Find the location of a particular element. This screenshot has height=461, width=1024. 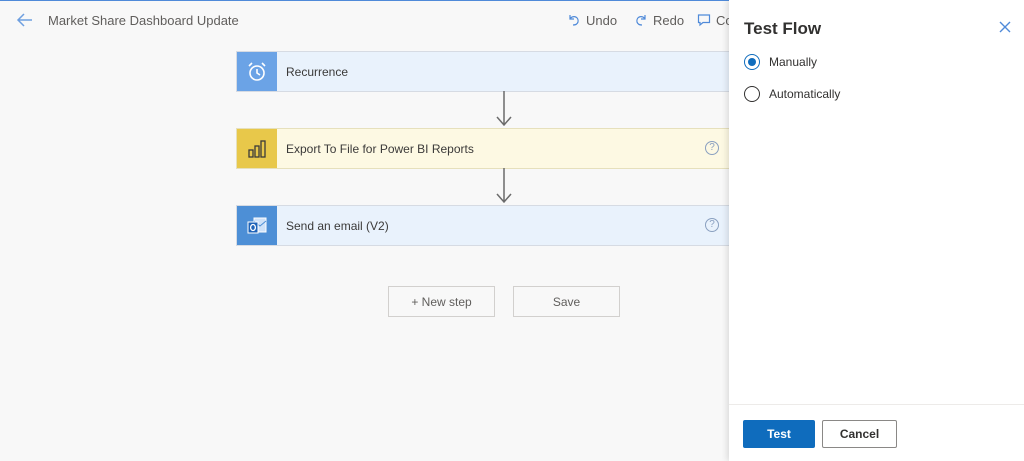

panel-title: Test Flow is located at coordinates (783, 28).